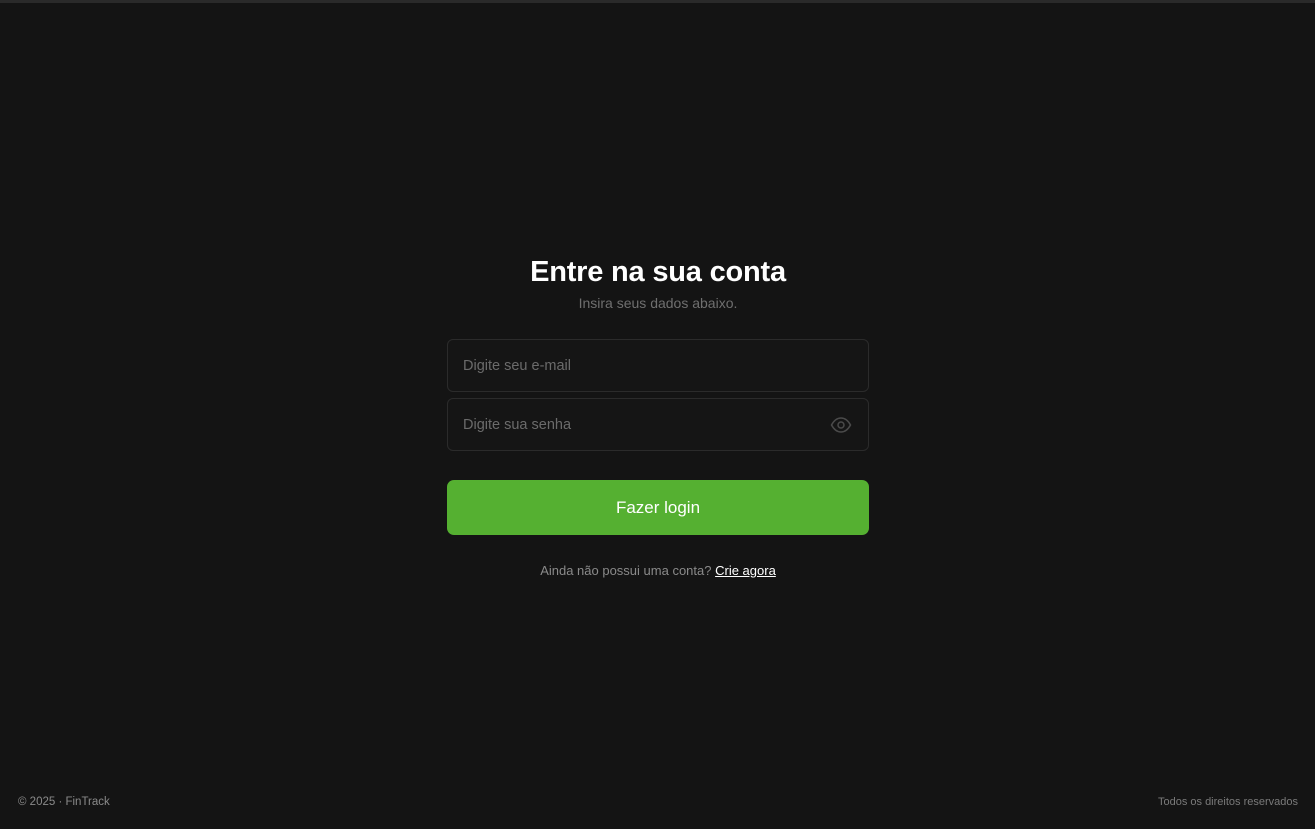  I want to click on page-title: Entre na sua conta, so click(658, 272).